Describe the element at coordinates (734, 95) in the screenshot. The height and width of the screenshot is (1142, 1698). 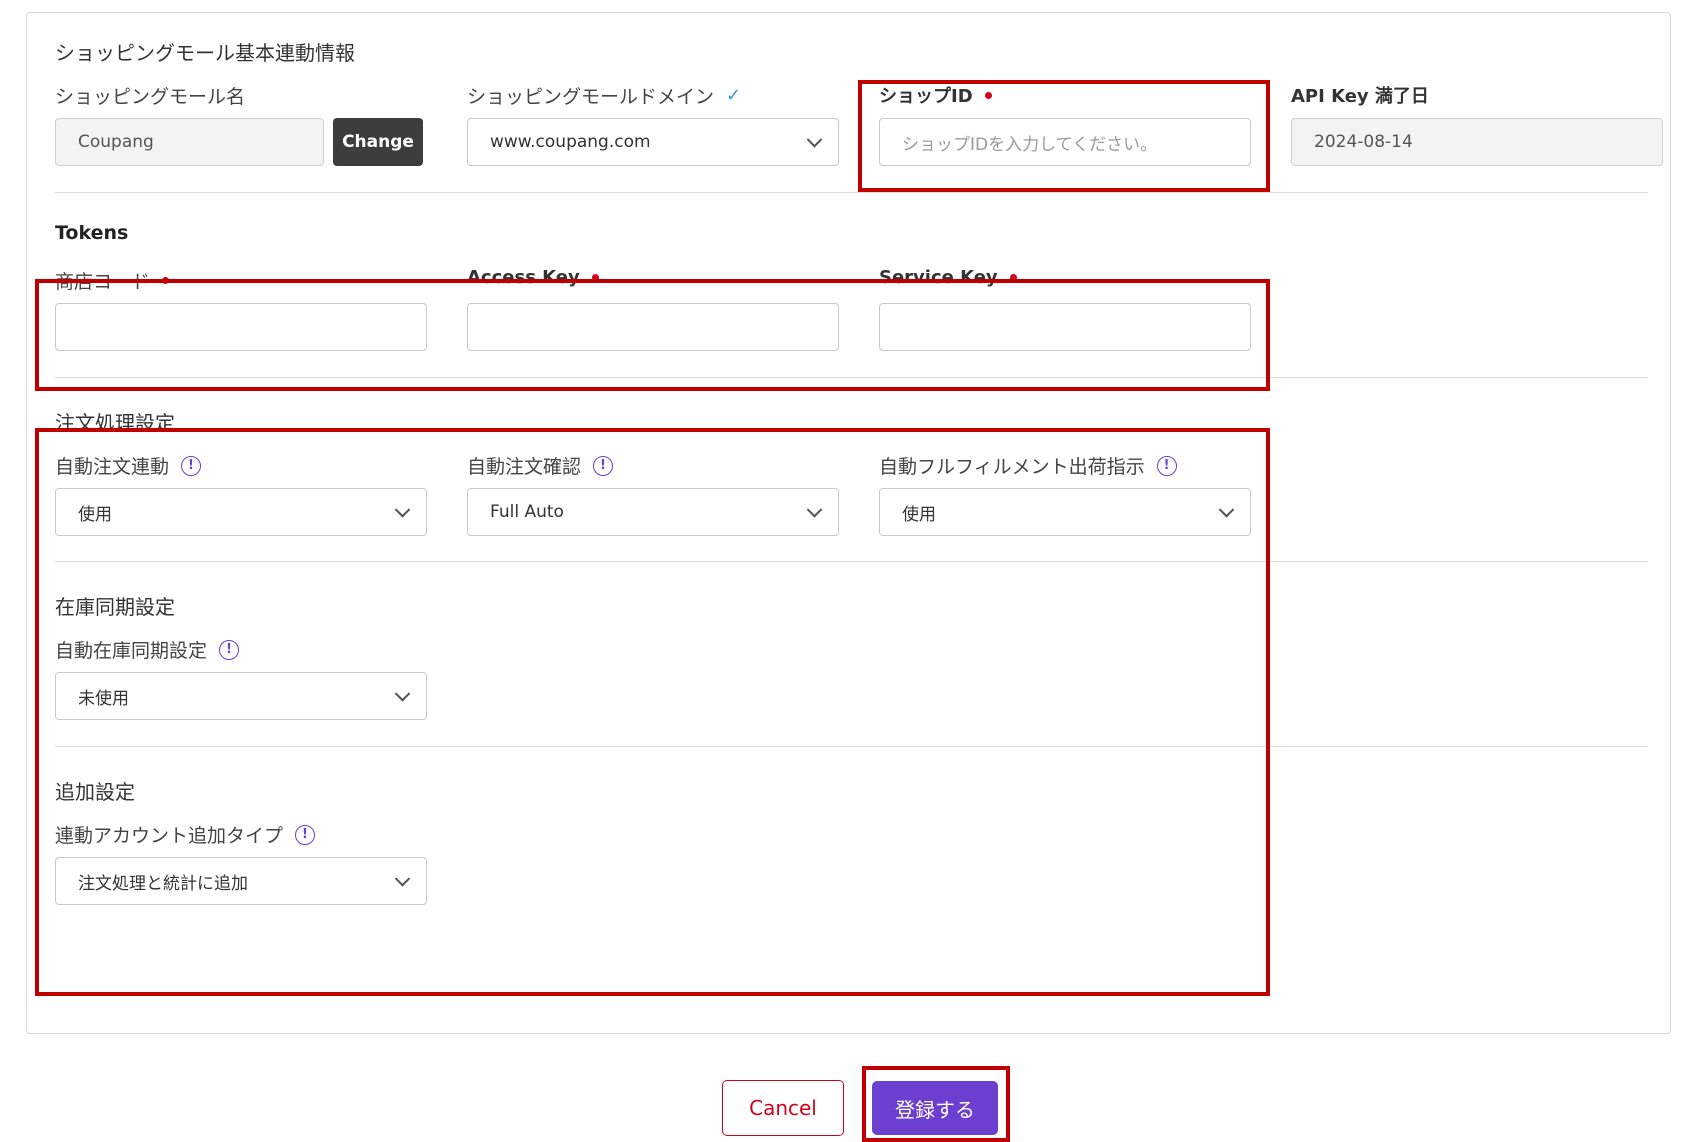
I see `verified-check-icon: ✓` at that location.